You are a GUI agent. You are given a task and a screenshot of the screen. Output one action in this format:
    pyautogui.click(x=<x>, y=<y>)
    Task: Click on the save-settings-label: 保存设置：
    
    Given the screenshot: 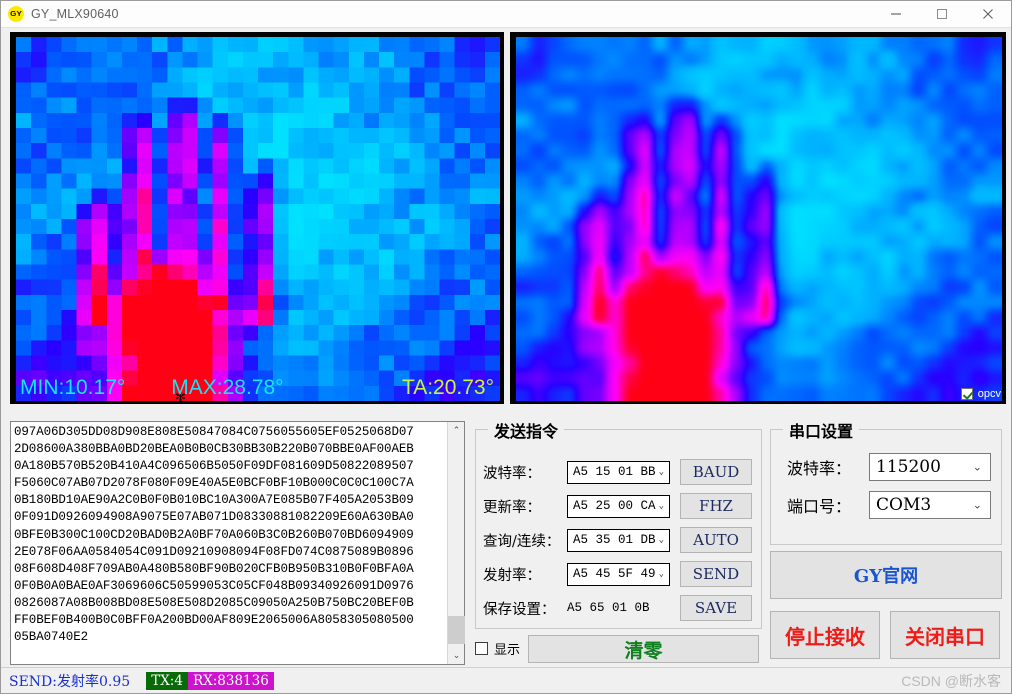 What is the action you would take?
    pyautogui.click(x=519, y=609)
    